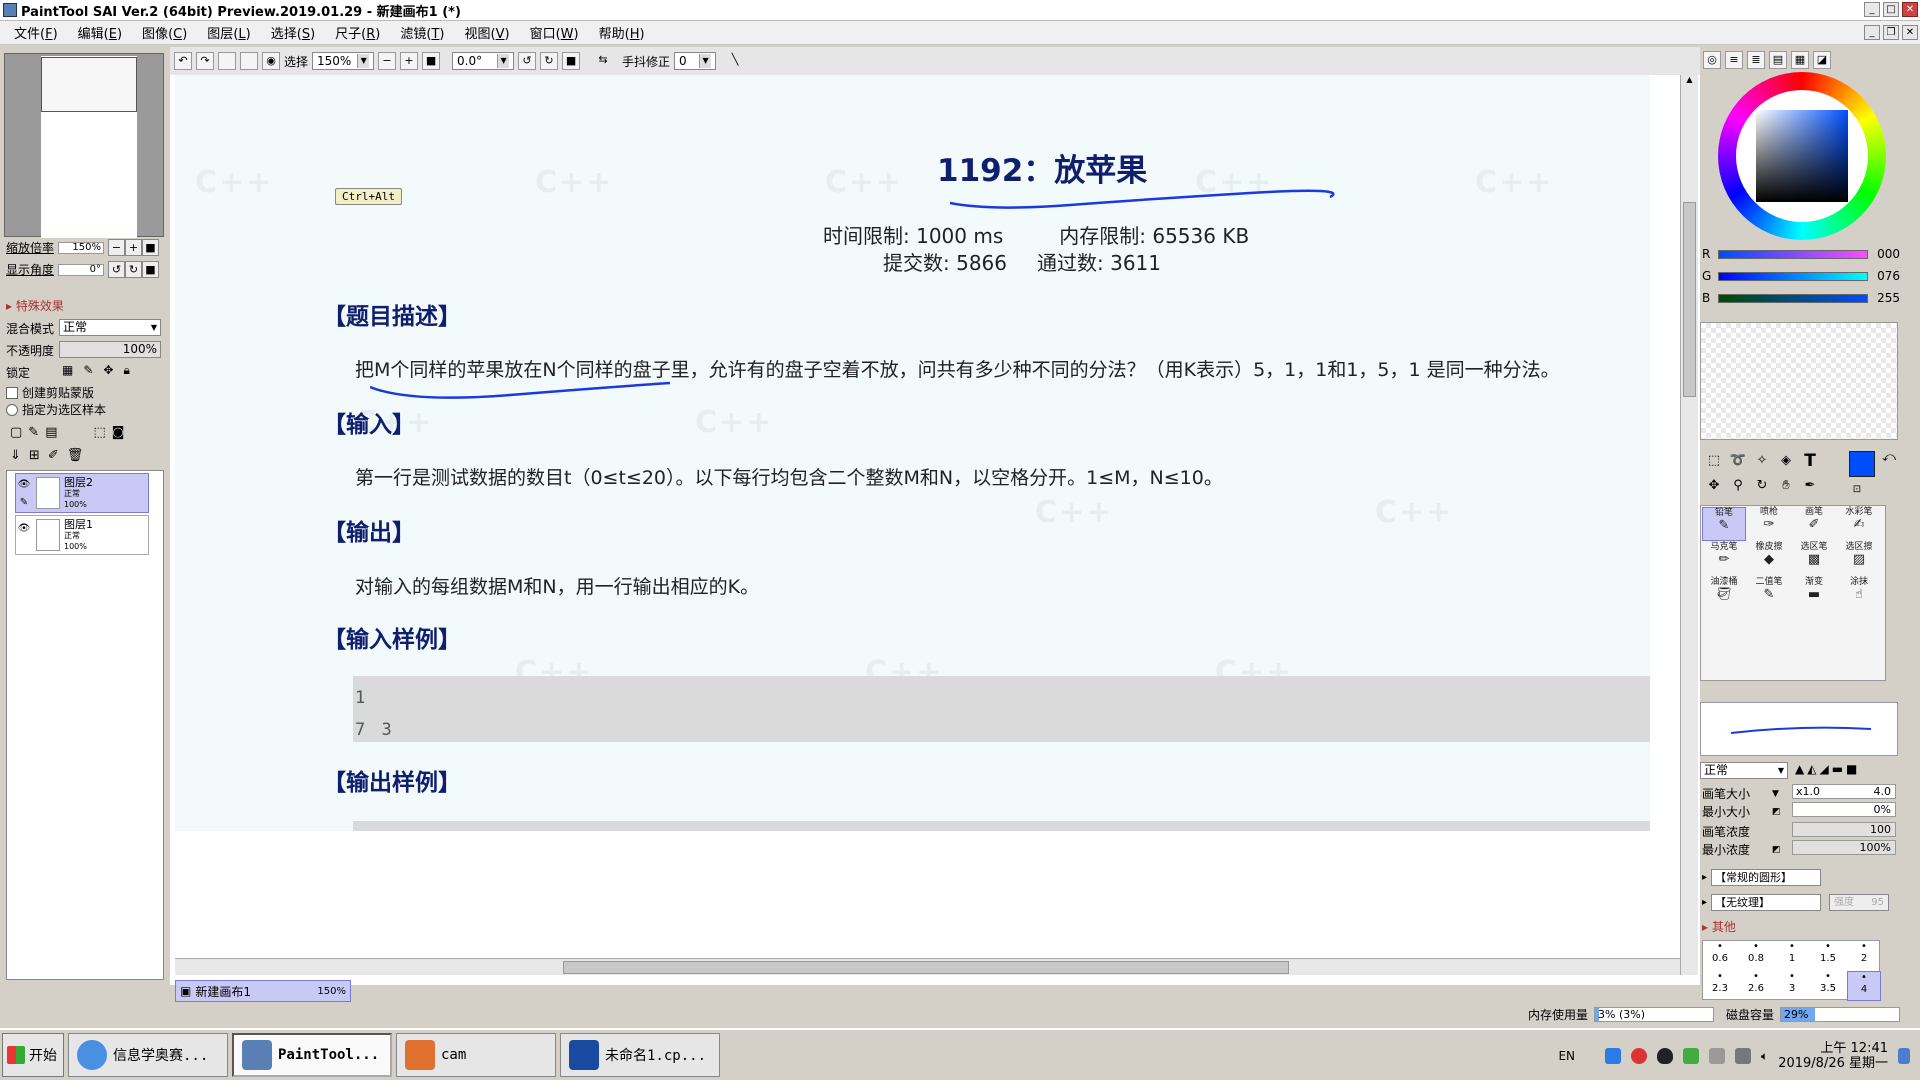 This screenshot has height=1080, width=1920. What do you see at coordinates (1762, 462) in the screenshot?
I see `magic-wand-icon: ✧` at bounding box center [1762, 462].